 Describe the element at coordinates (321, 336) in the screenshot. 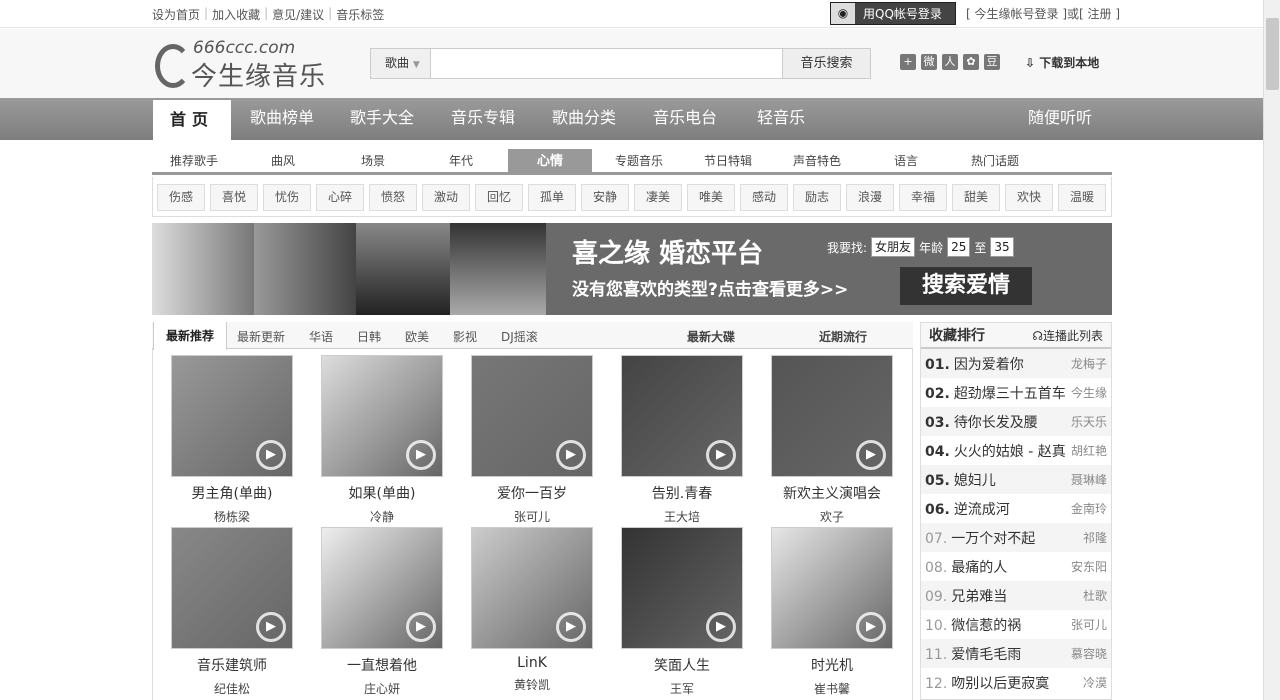

I see `tab-chinese: 华语` at that location.